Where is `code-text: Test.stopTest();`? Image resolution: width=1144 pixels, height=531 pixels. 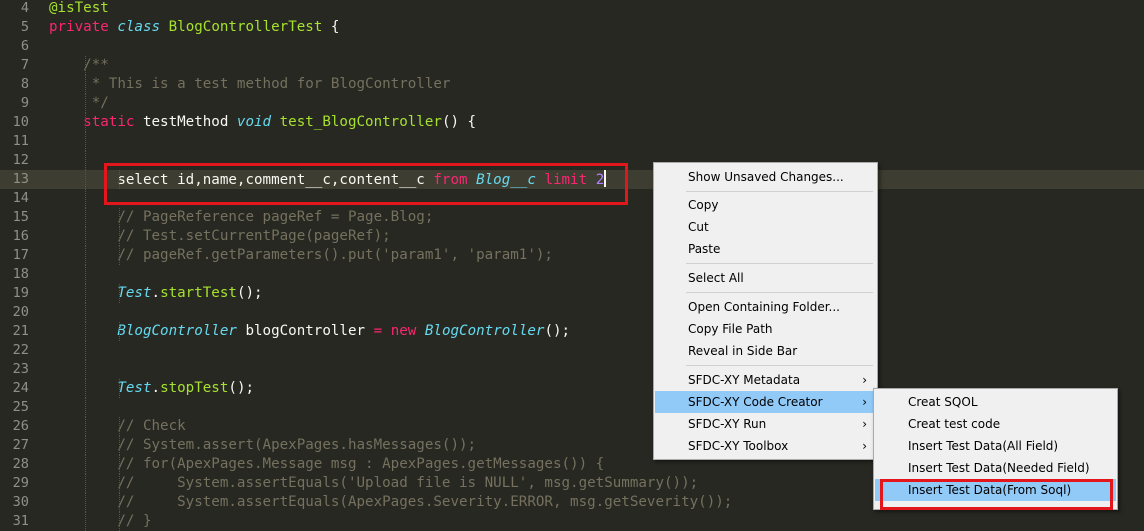 code-text: Test.stopTest(); is located at coordinates (151, 388).